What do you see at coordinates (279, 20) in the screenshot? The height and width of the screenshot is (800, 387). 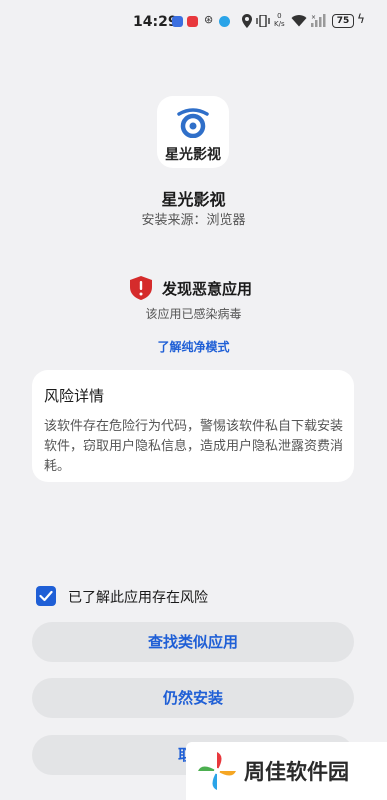 I see `network-speed: 0 K/s` at bounding box center [279, 20].